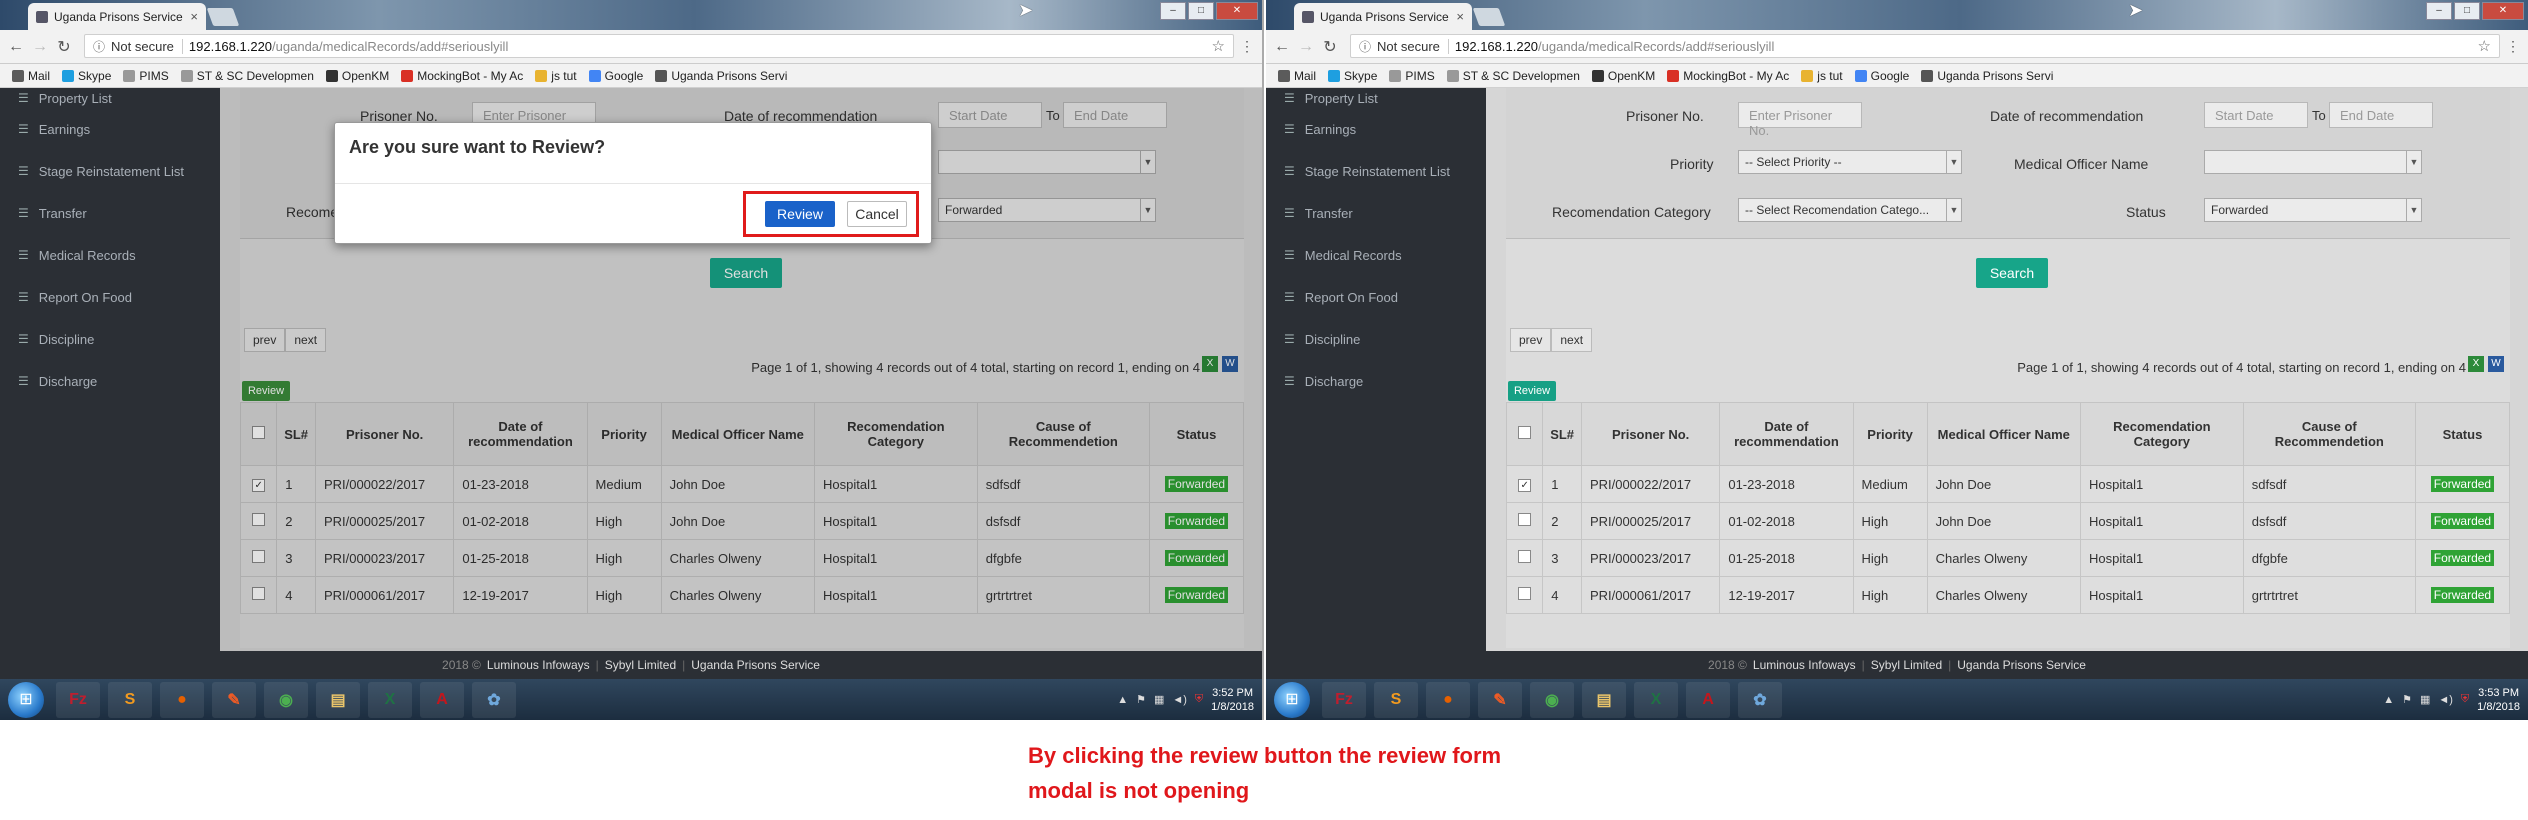 The width and height of the screenshot is (2528, 820). What do you see at coordinates (1850, 162) in the screenshot?
I see `priority-select: -- Select Priority -- ▼` at bounding box center [1850, 162].